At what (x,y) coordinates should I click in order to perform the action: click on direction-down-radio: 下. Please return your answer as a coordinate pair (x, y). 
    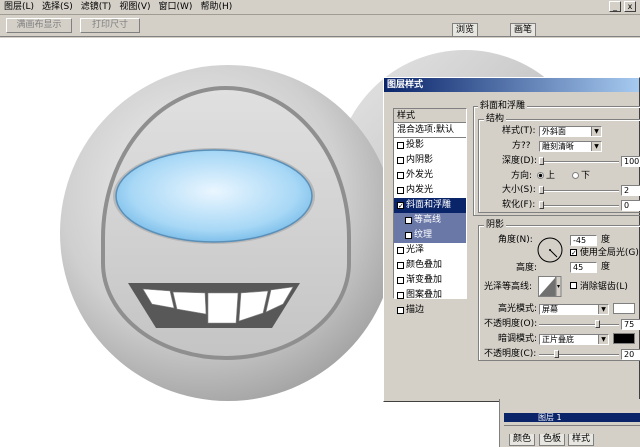
    Looking at the image, I should click on (581, 176).